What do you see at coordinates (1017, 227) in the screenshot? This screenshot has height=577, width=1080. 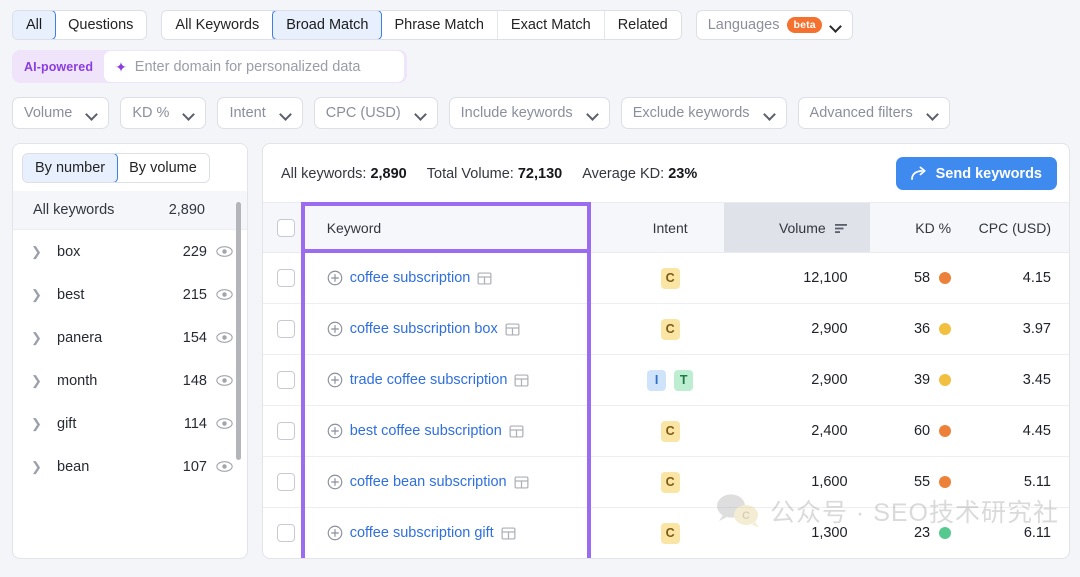 I see `header-cpc: CPC (USD)` at bounding box center [1017, 227].